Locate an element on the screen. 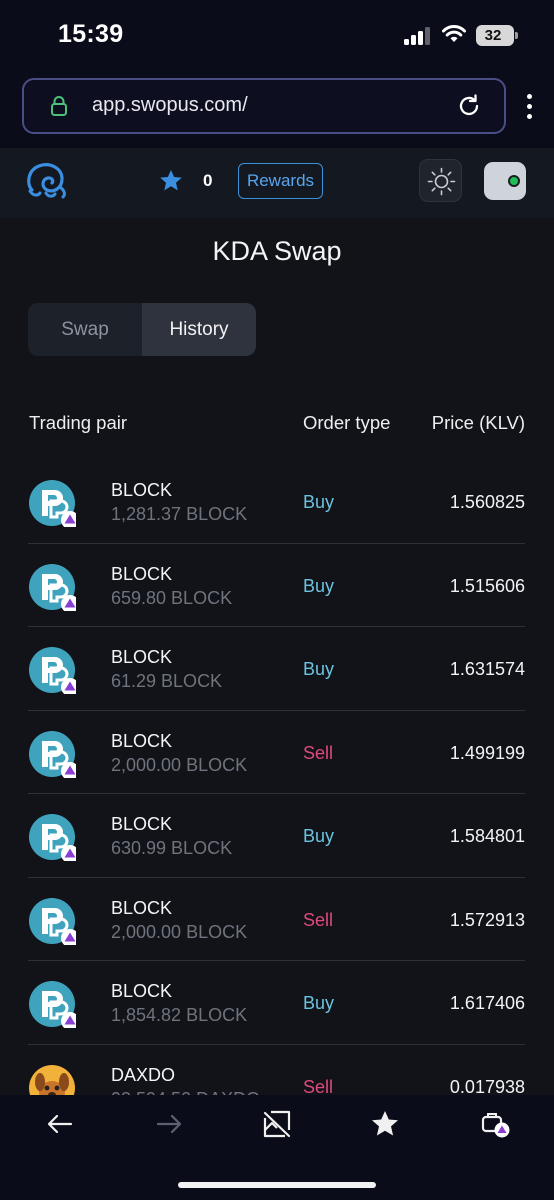 The width and height of the screenshot is (554, 1200). tab-swap: Swap is located at coordinates (85, 329).